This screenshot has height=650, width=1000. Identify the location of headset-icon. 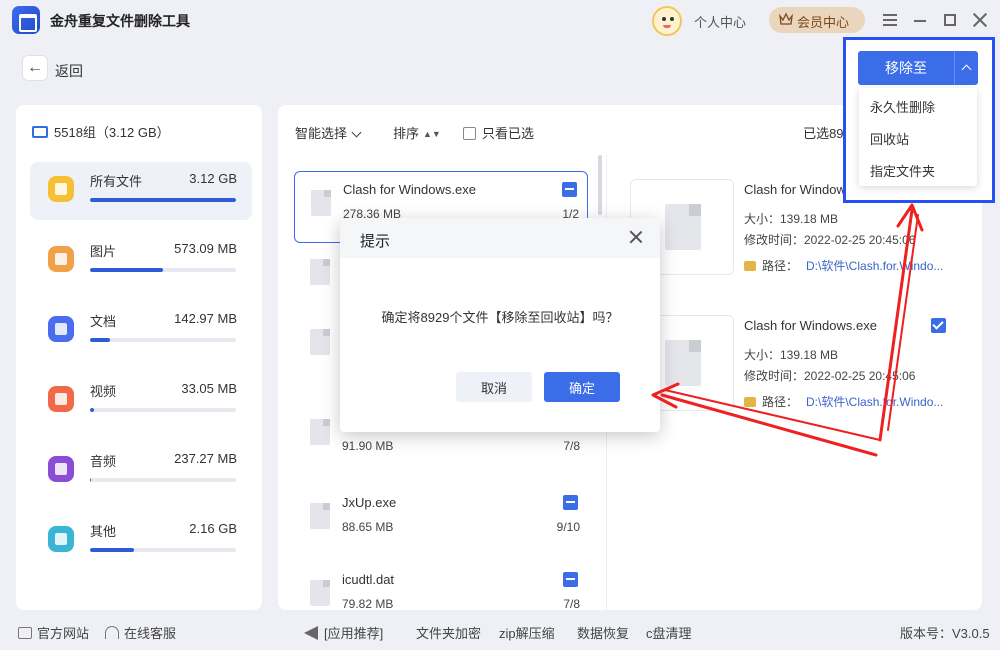
(112, 632).